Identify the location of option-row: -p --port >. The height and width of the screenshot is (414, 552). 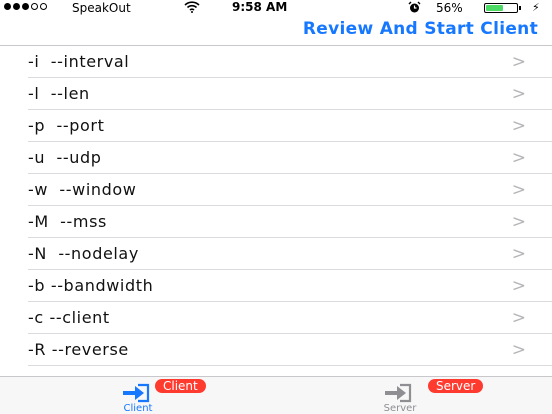
(276, 126).